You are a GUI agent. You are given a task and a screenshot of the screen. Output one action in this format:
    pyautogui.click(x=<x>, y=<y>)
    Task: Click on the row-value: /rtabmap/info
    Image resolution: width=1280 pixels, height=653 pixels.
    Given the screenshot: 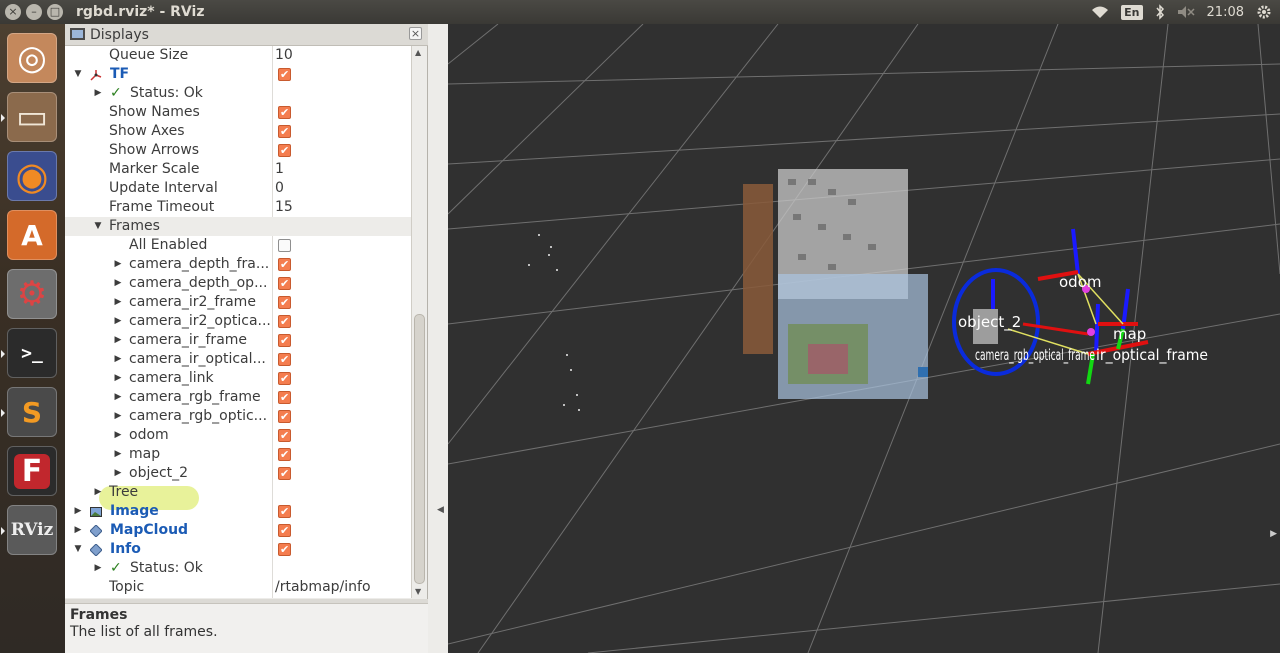 What is the action you would take?
    pyautogui.click(x=323, y=587)
    